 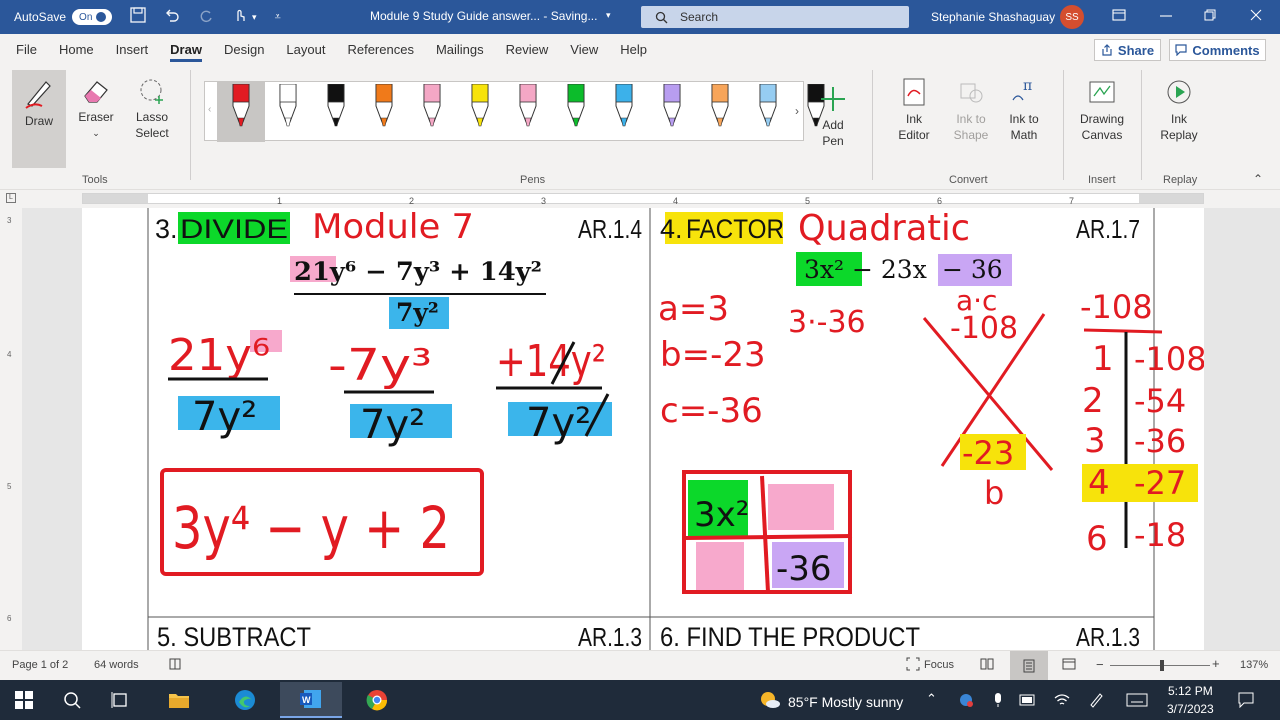 I want to click on touch-mode-icon, so click(x=240, y=17).